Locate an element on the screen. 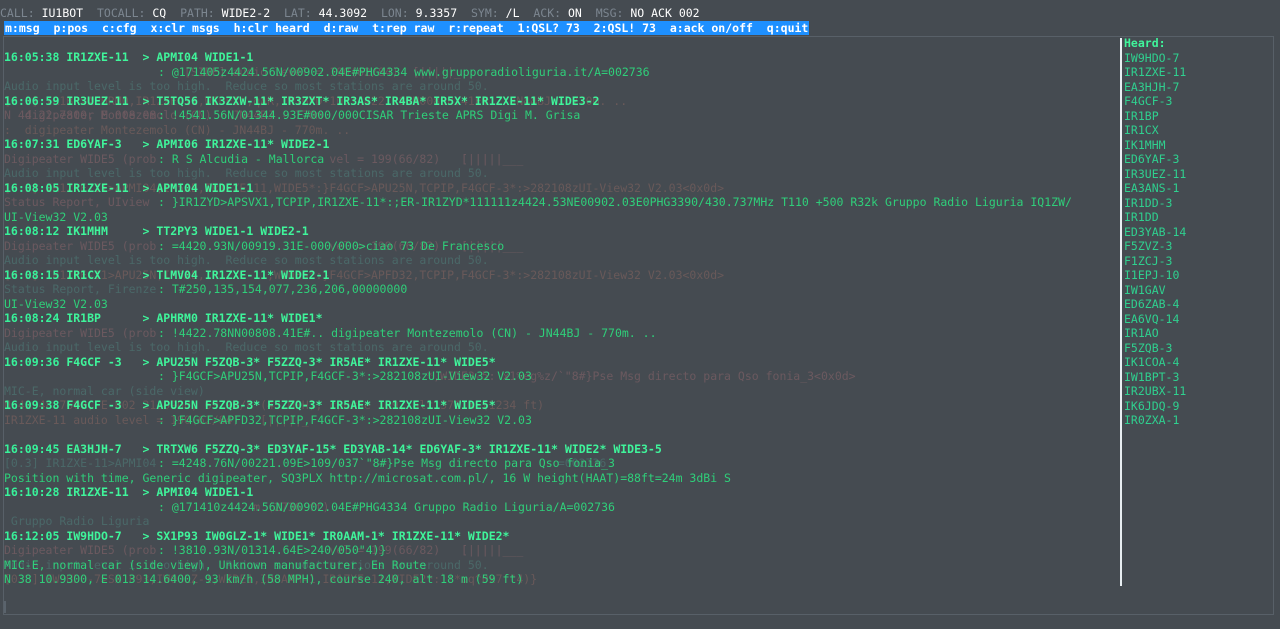  packet-time: 16:09:38 is located at coordinates (32, 405).